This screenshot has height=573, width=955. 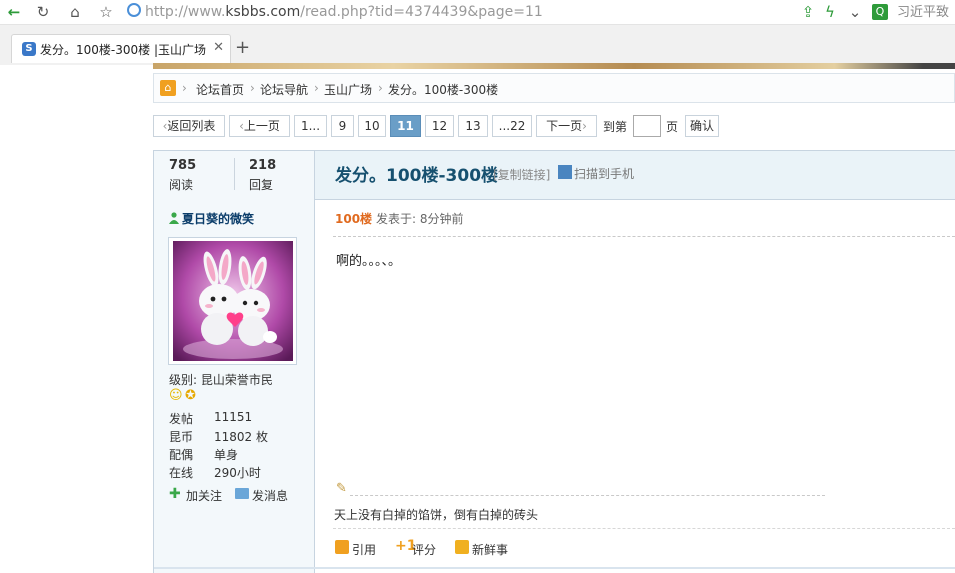 I want to click on page-number-input, so click(x=647, y=126).